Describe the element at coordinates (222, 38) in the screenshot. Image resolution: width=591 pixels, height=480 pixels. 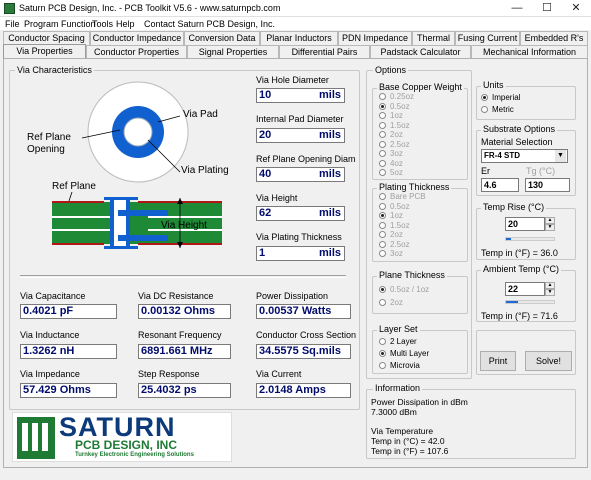
I see `tab-conversion-data: Conversion Data` at that location.